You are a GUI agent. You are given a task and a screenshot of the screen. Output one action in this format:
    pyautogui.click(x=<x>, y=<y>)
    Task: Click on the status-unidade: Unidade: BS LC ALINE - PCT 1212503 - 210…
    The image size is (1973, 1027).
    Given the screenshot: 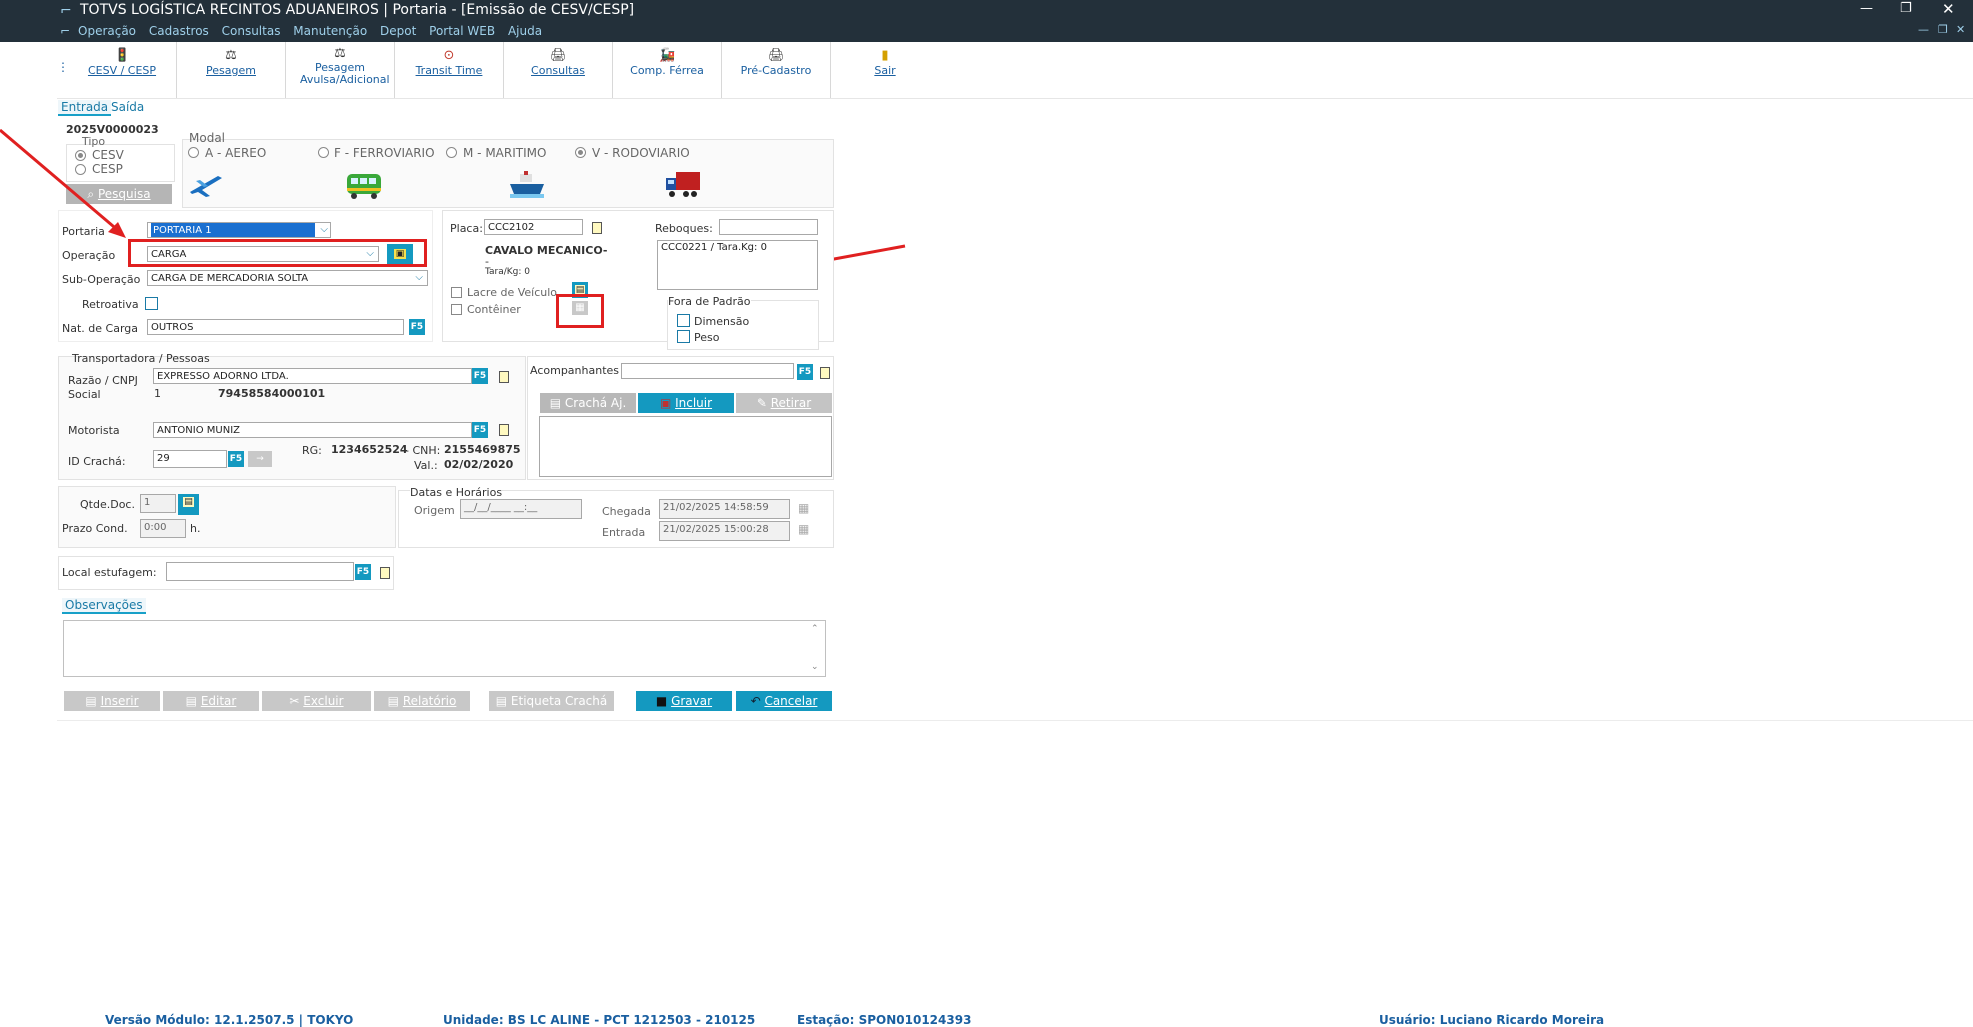 What is the action you would take?
    pyautogui.click(x=599, y=1020)
    